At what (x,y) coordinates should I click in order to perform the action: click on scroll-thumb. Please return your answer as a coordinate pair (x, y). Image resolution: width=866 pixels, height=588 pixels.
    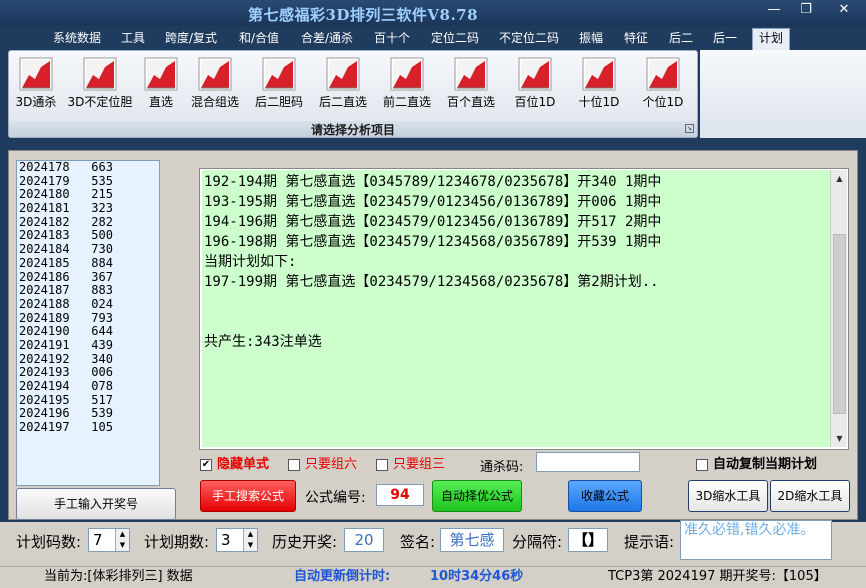
    Looking at the image, I should click on (839, 324).